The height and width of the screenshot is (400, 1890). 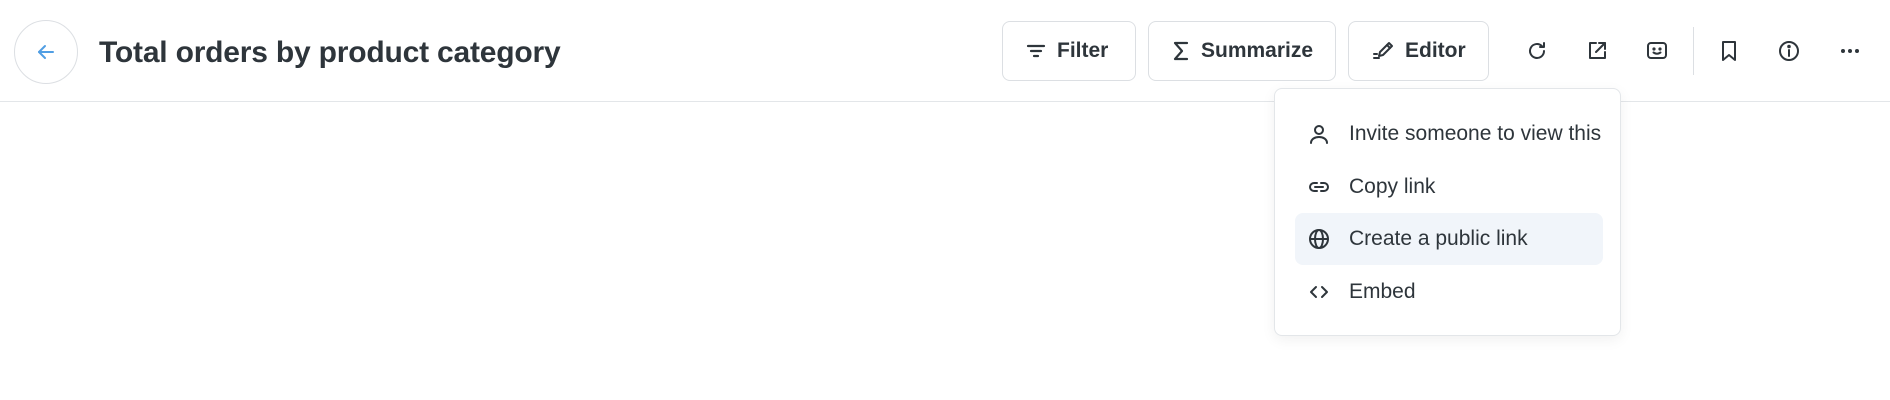 I want to click on more-options-button, so click(x=1850, y=51).